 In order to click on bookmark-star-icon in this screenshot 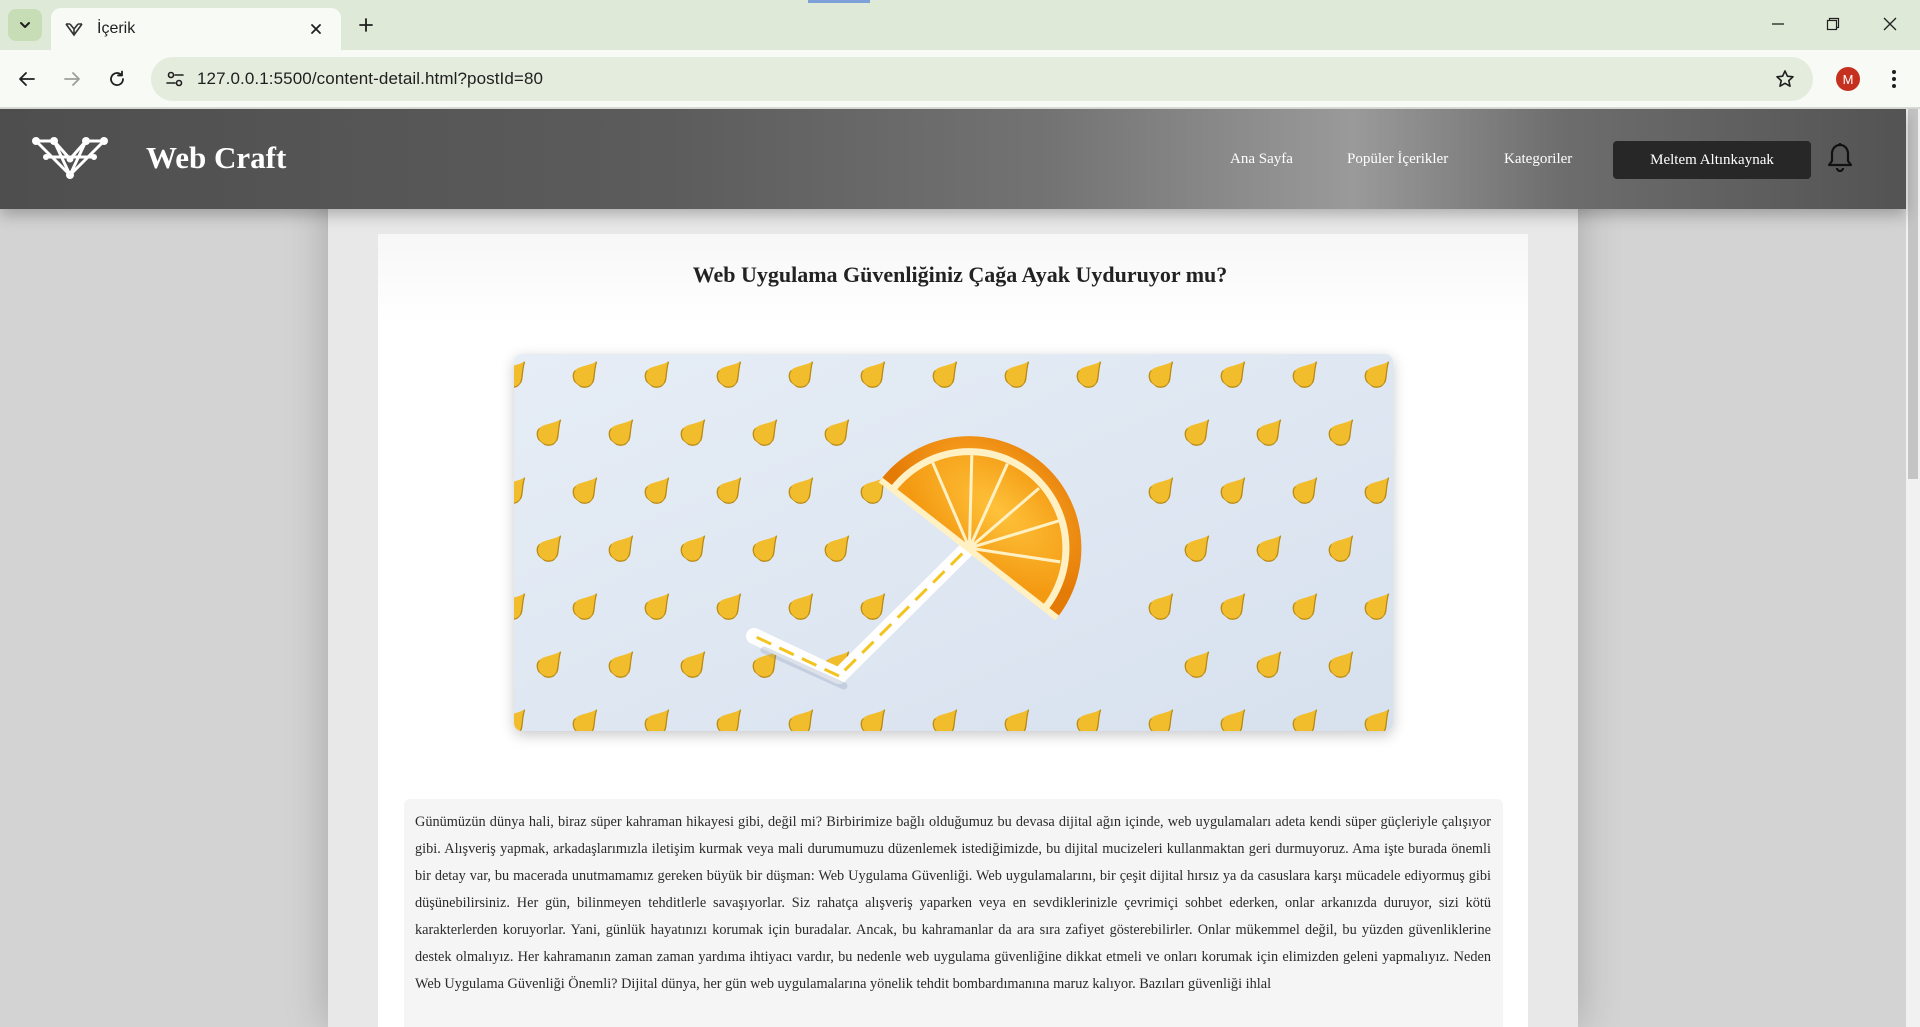, I will do `click(1785, 79)`.